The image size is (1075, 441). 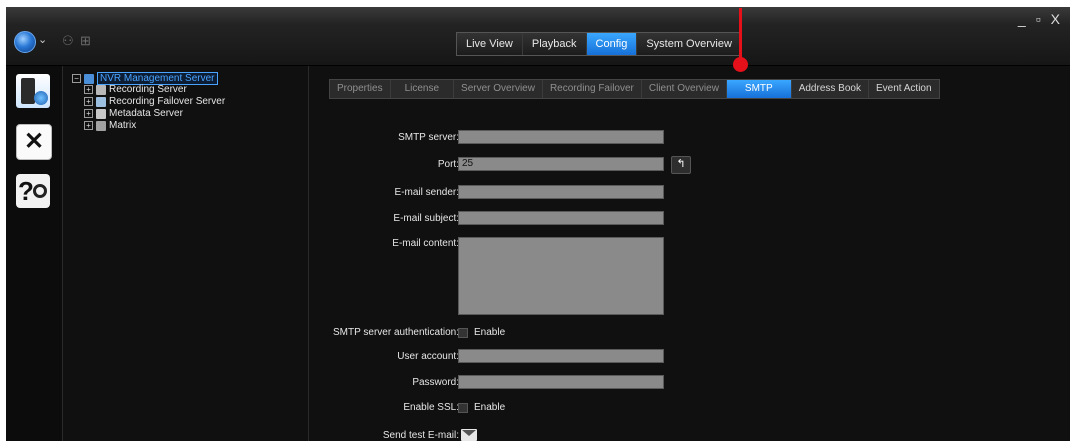 What do you see at coordinates (469, 435) in the screenshot?
I see `envelope-icon` at bounding box center [469, 435].